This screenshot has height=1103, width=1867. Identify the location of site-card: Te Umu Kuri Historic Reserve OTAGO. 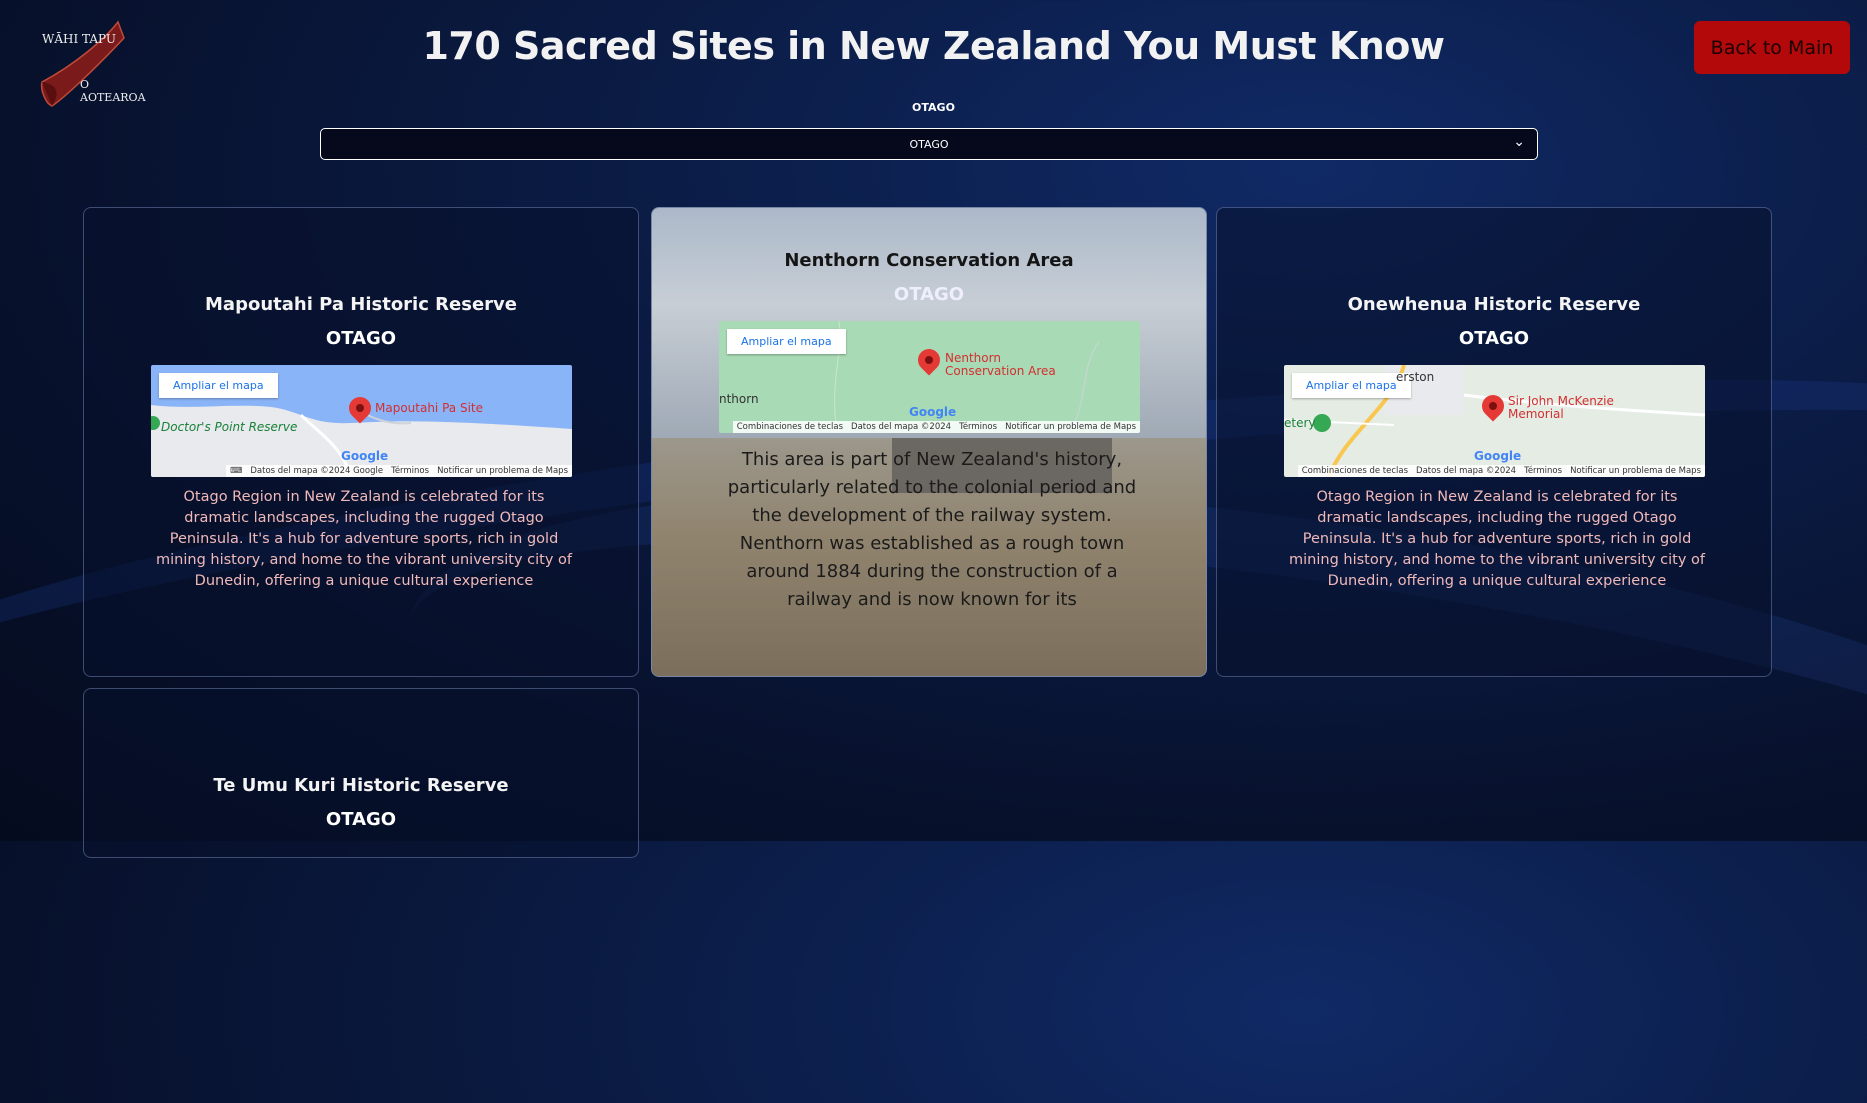
(361, 773).